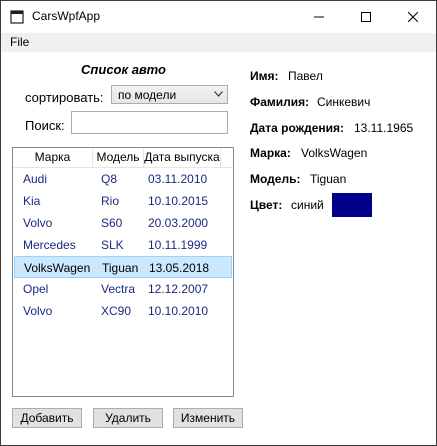  I want to click on car-make-value: VolksWagen, so click(334, 153).